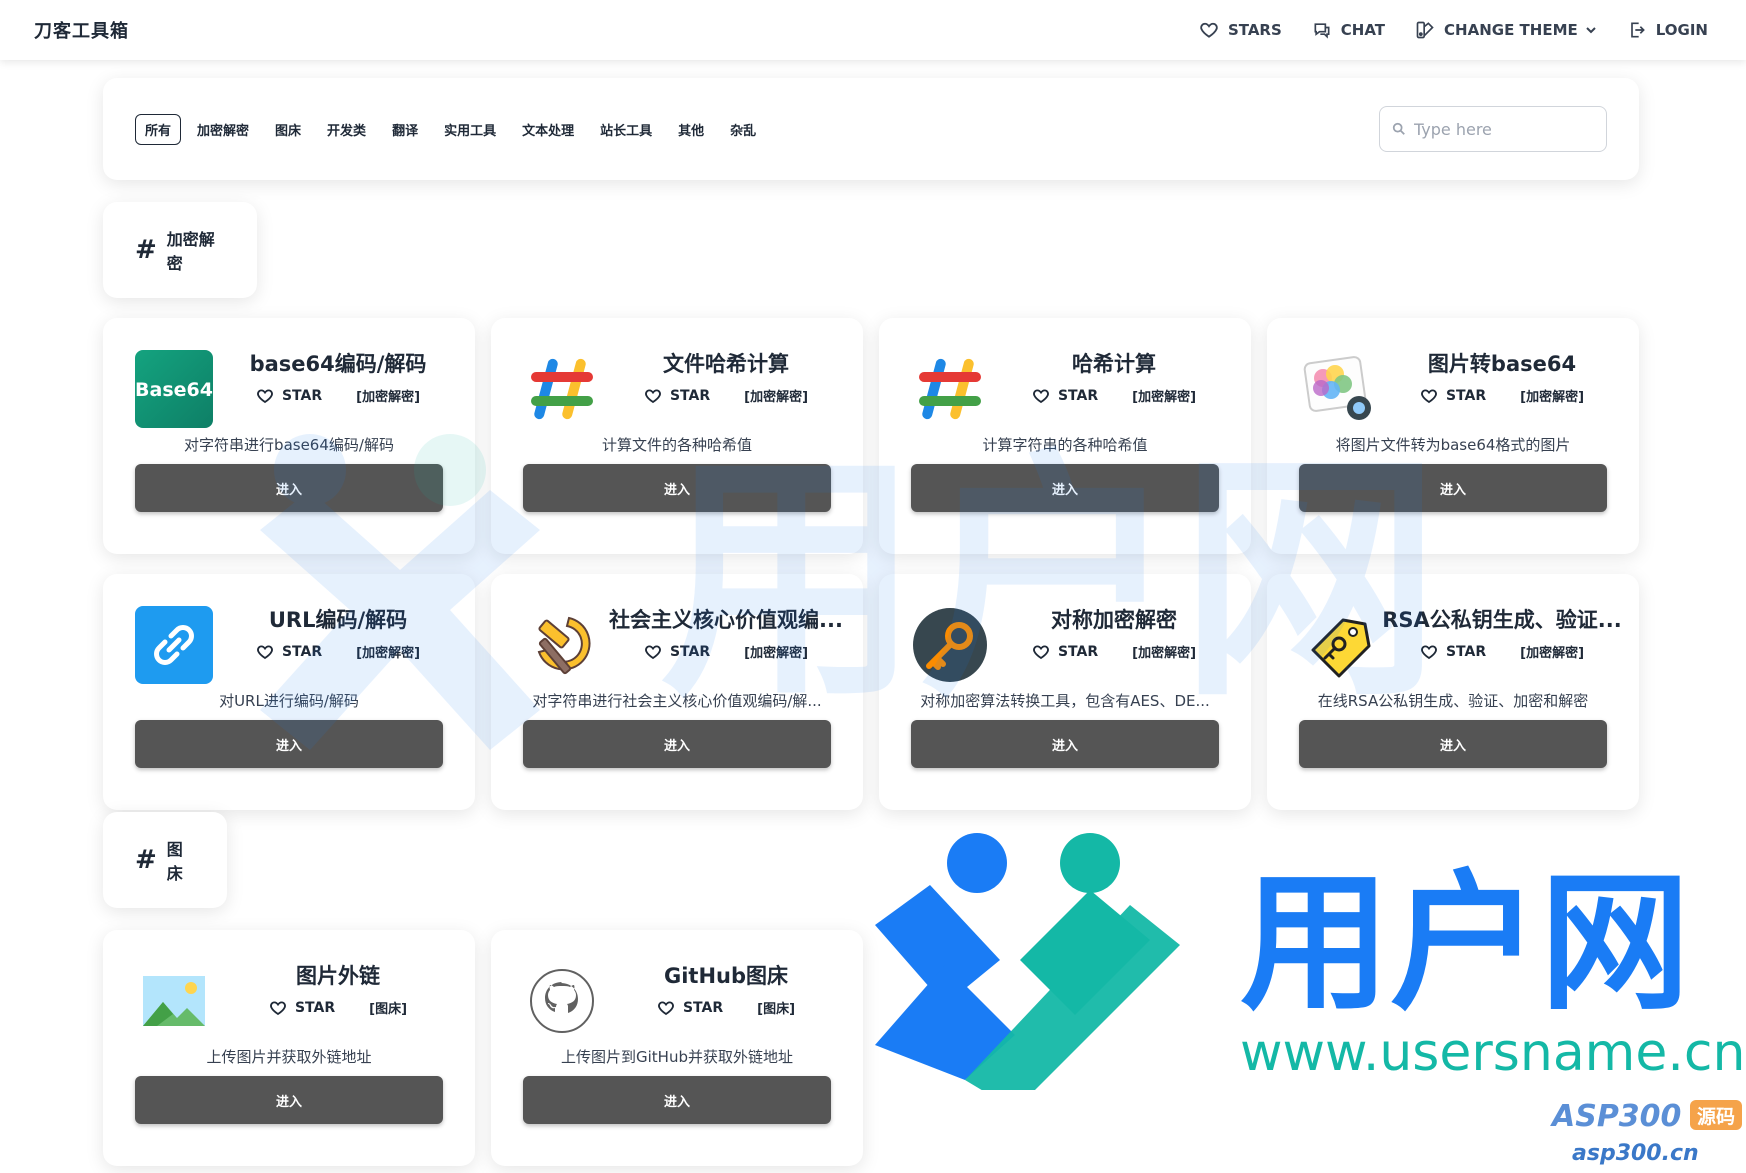 This screenshot has width=1746, height=1173. I want to click on tool-name: 图片外链, so click(338, 975).